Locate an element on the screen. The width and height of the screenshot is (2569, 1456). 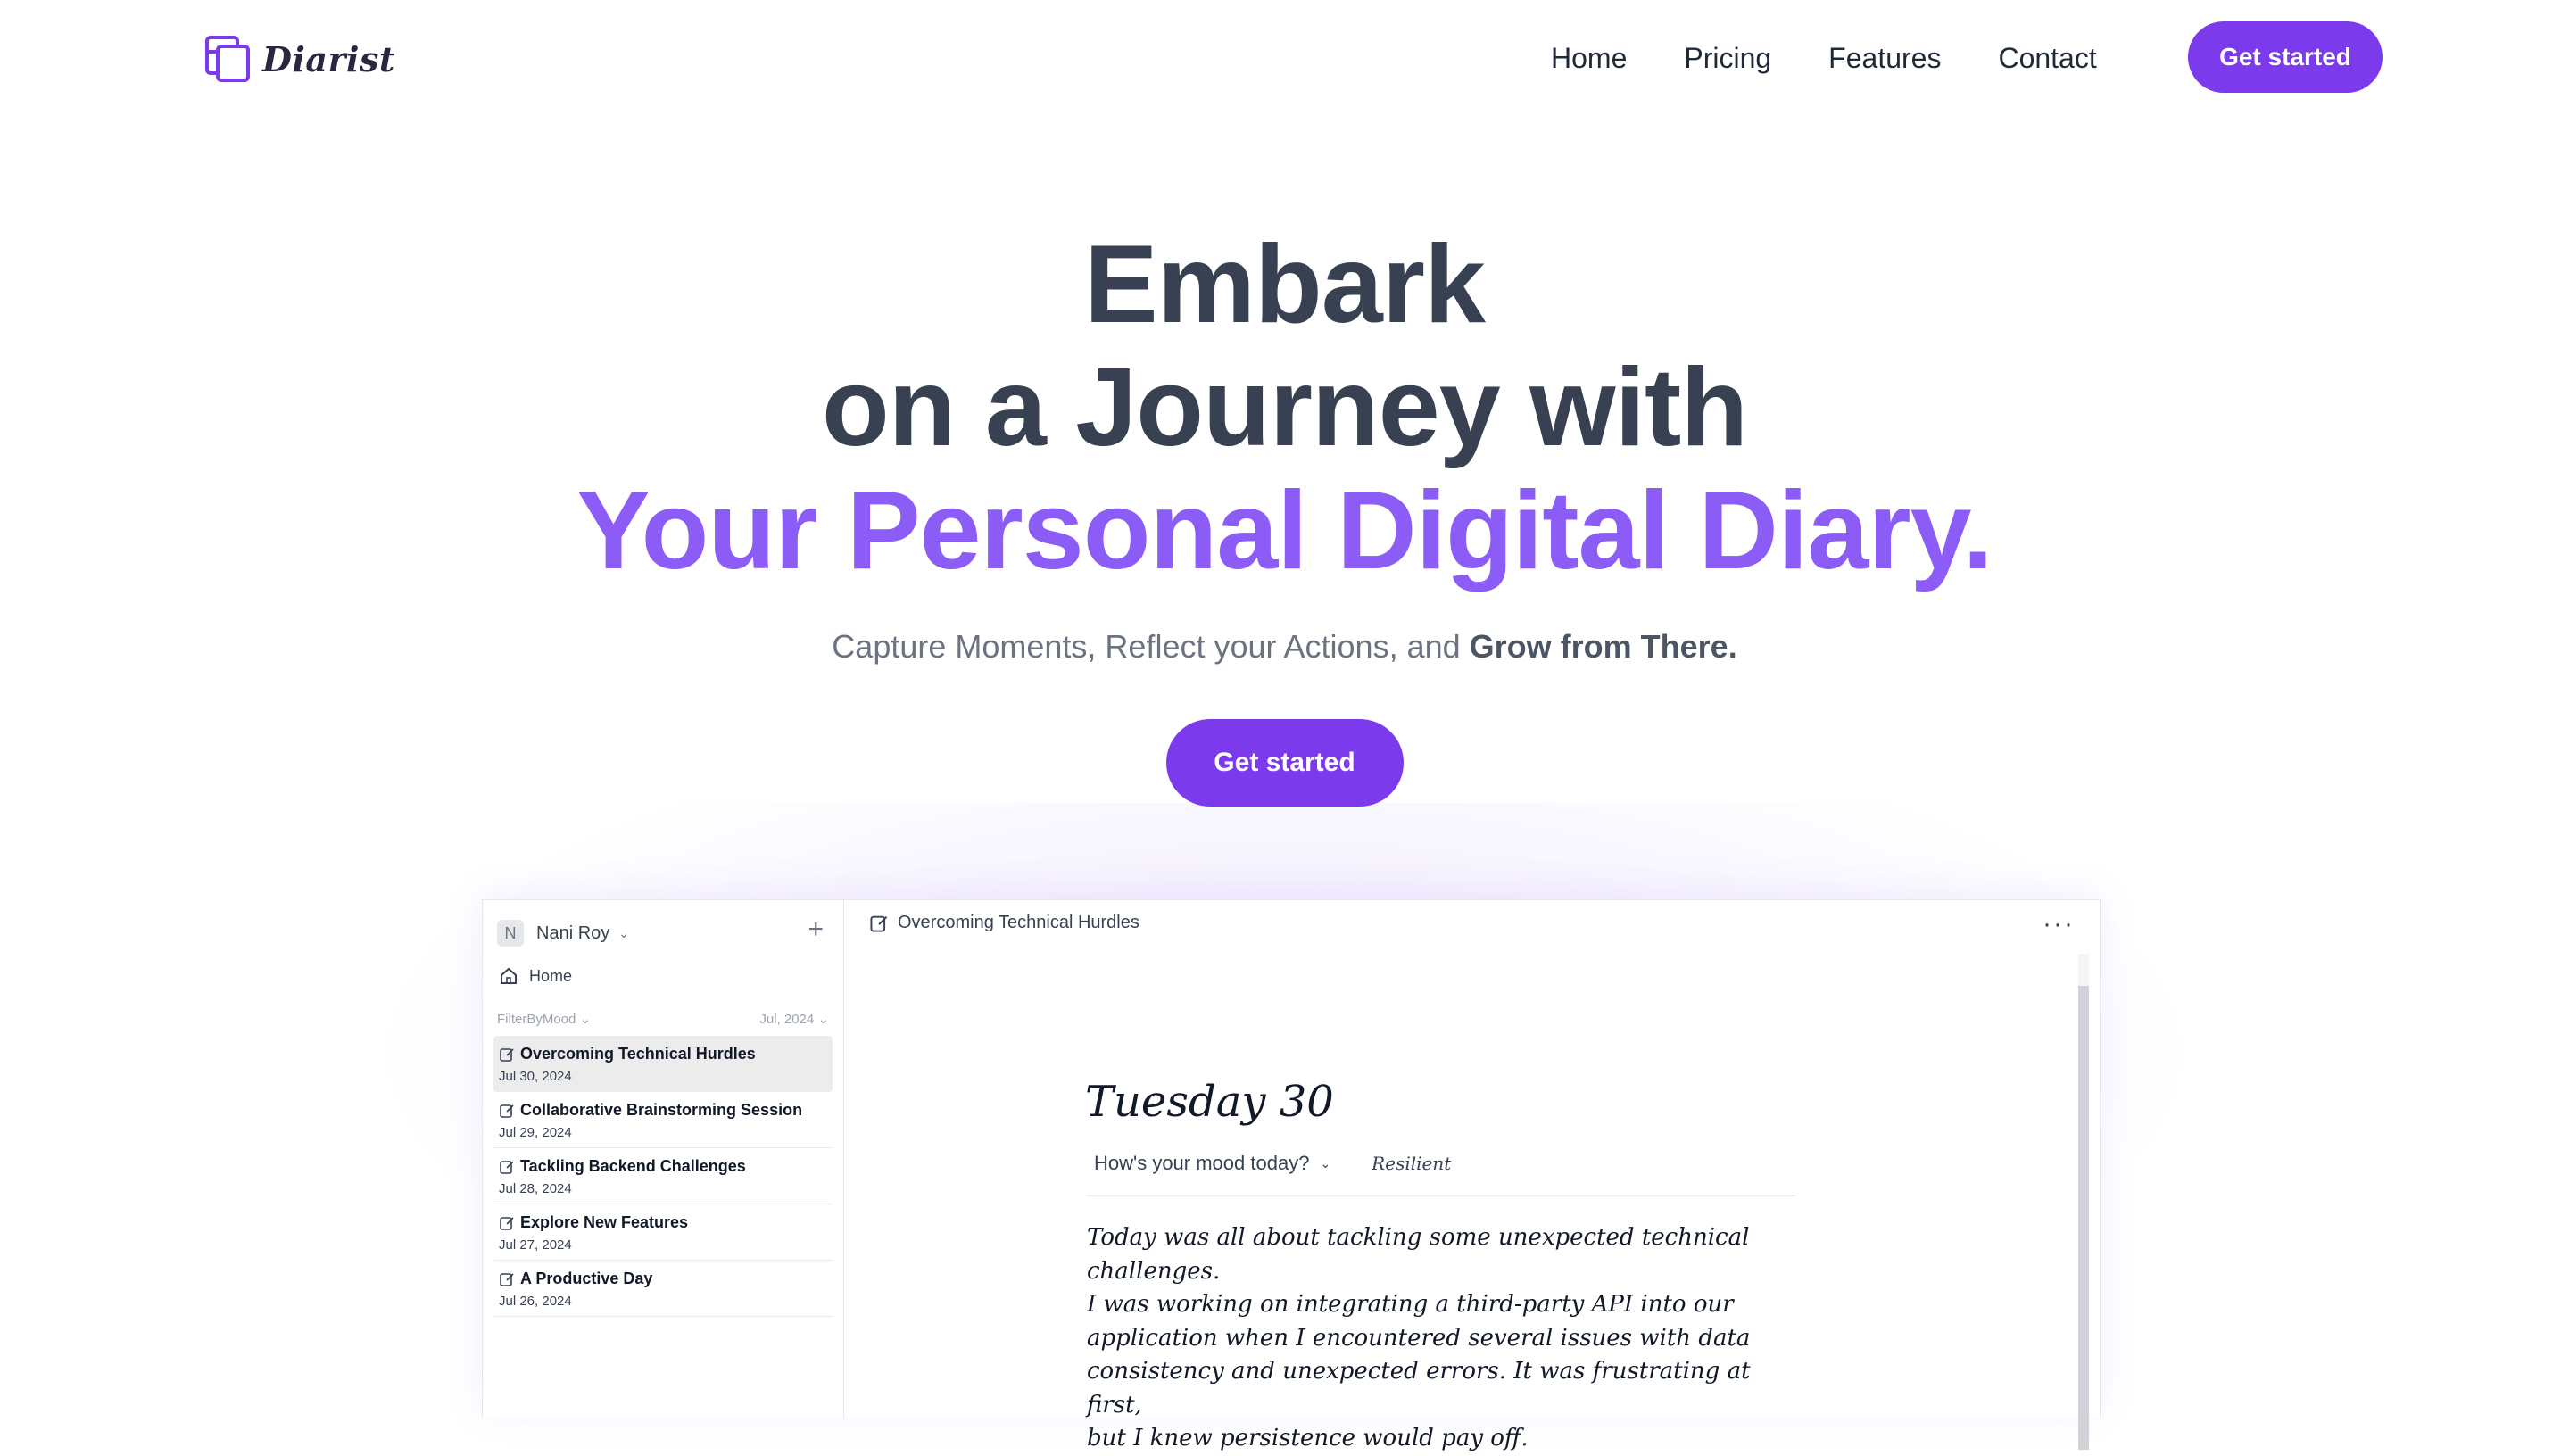
scrollbar-thumb is located at coordinates (2083, 1218).